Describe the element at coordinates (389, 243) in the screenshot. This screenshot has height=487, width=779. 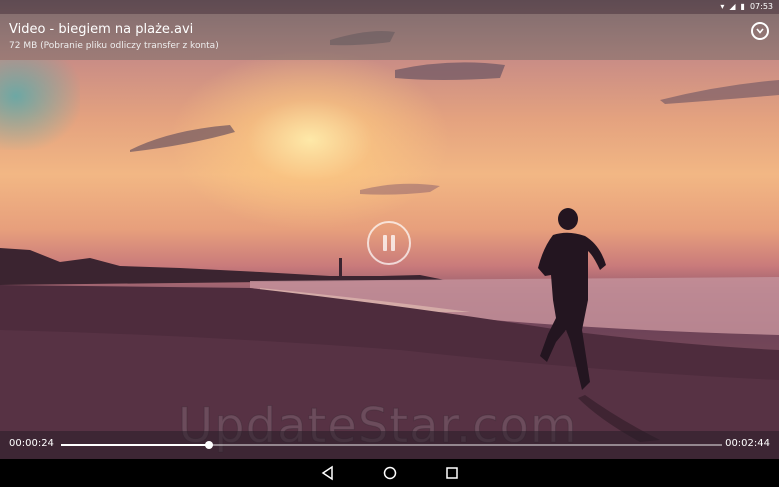
I see `pause-button` at that location.